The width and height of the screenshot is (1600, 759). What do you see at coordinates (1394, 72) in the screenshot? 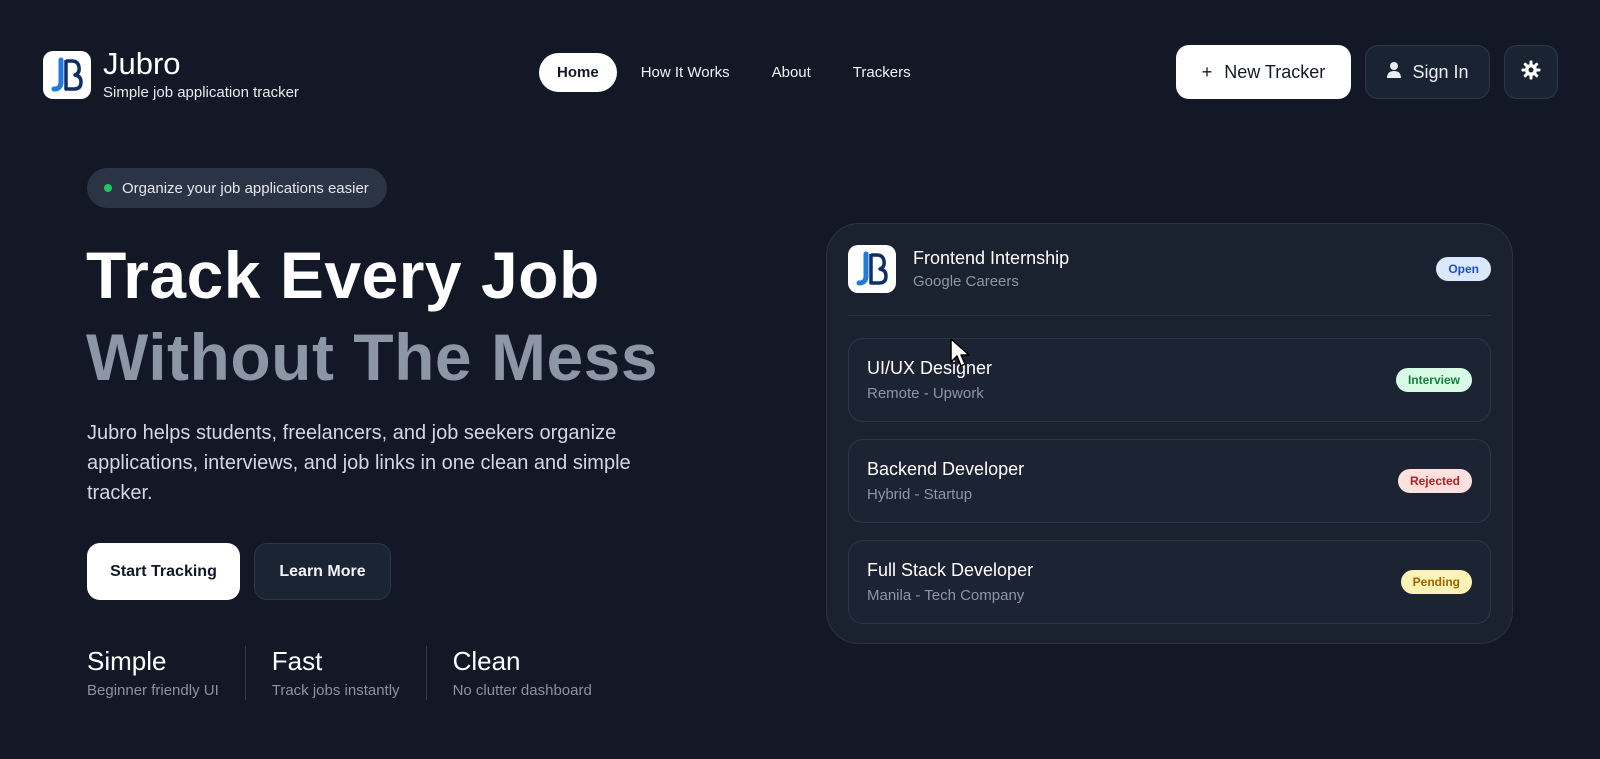
I see `user-icon` at bounding box center [1394, 72].